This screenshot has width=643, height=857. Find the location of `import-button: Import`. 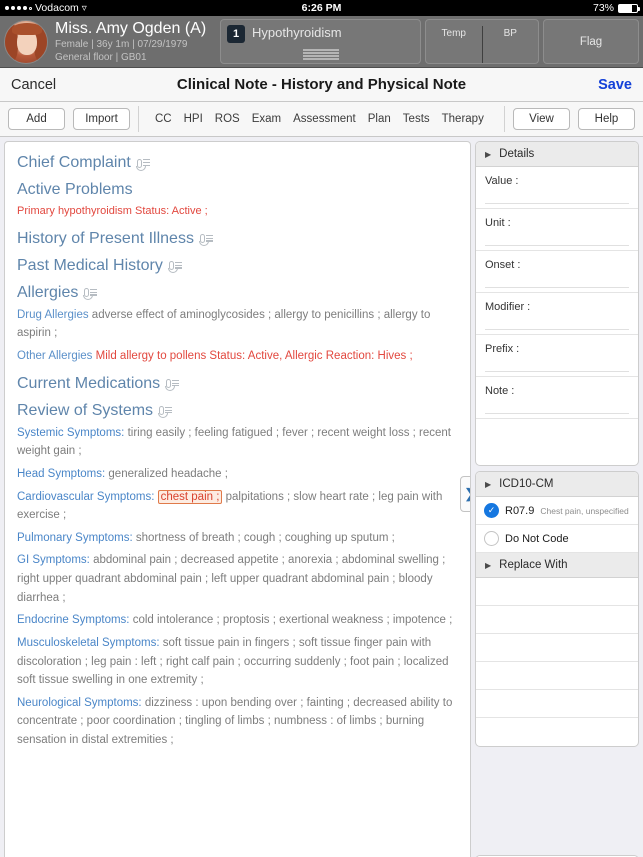

import-button: Import is located at coordinates (101, 119).